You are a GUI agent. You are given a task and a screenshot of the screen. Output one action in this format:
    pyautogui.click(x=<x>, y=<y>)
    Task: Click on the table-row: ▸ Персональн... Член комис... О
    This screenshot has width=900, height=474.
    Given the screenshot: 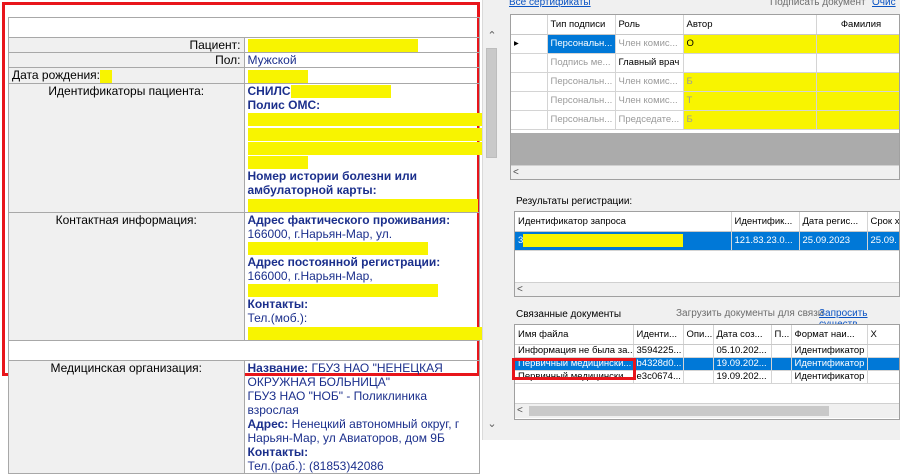 What is the action you would take?
    pyautogui.click(x=705, y=44)
    